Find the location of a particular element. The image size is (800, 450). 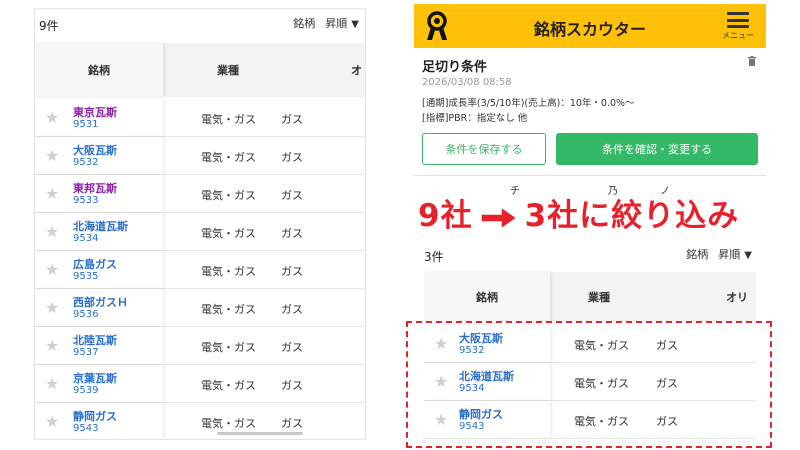

table-row: ★ 広島ガス 9535 電気・ガス ガス is located at coordinates (200, 270).